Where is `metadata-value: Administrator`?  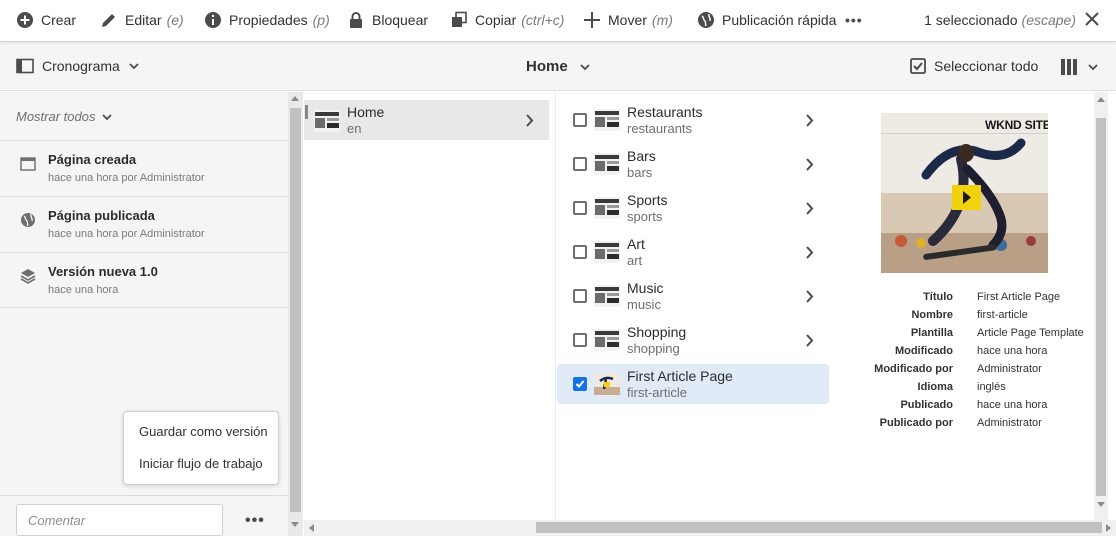 metadata-value: Administrator is located at coordinates (1009, 423).